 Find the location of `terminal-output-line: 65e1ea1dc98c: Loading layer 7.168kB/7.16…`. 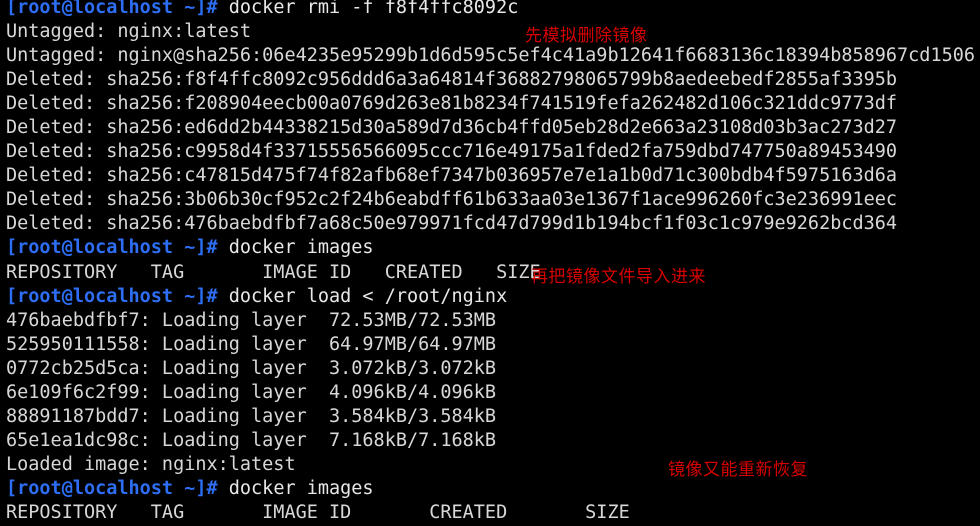

terminal-output-line: 65e1ea1dc98c: Loading layer 7.168kB/7.16… is located at coordinates (493, 441).